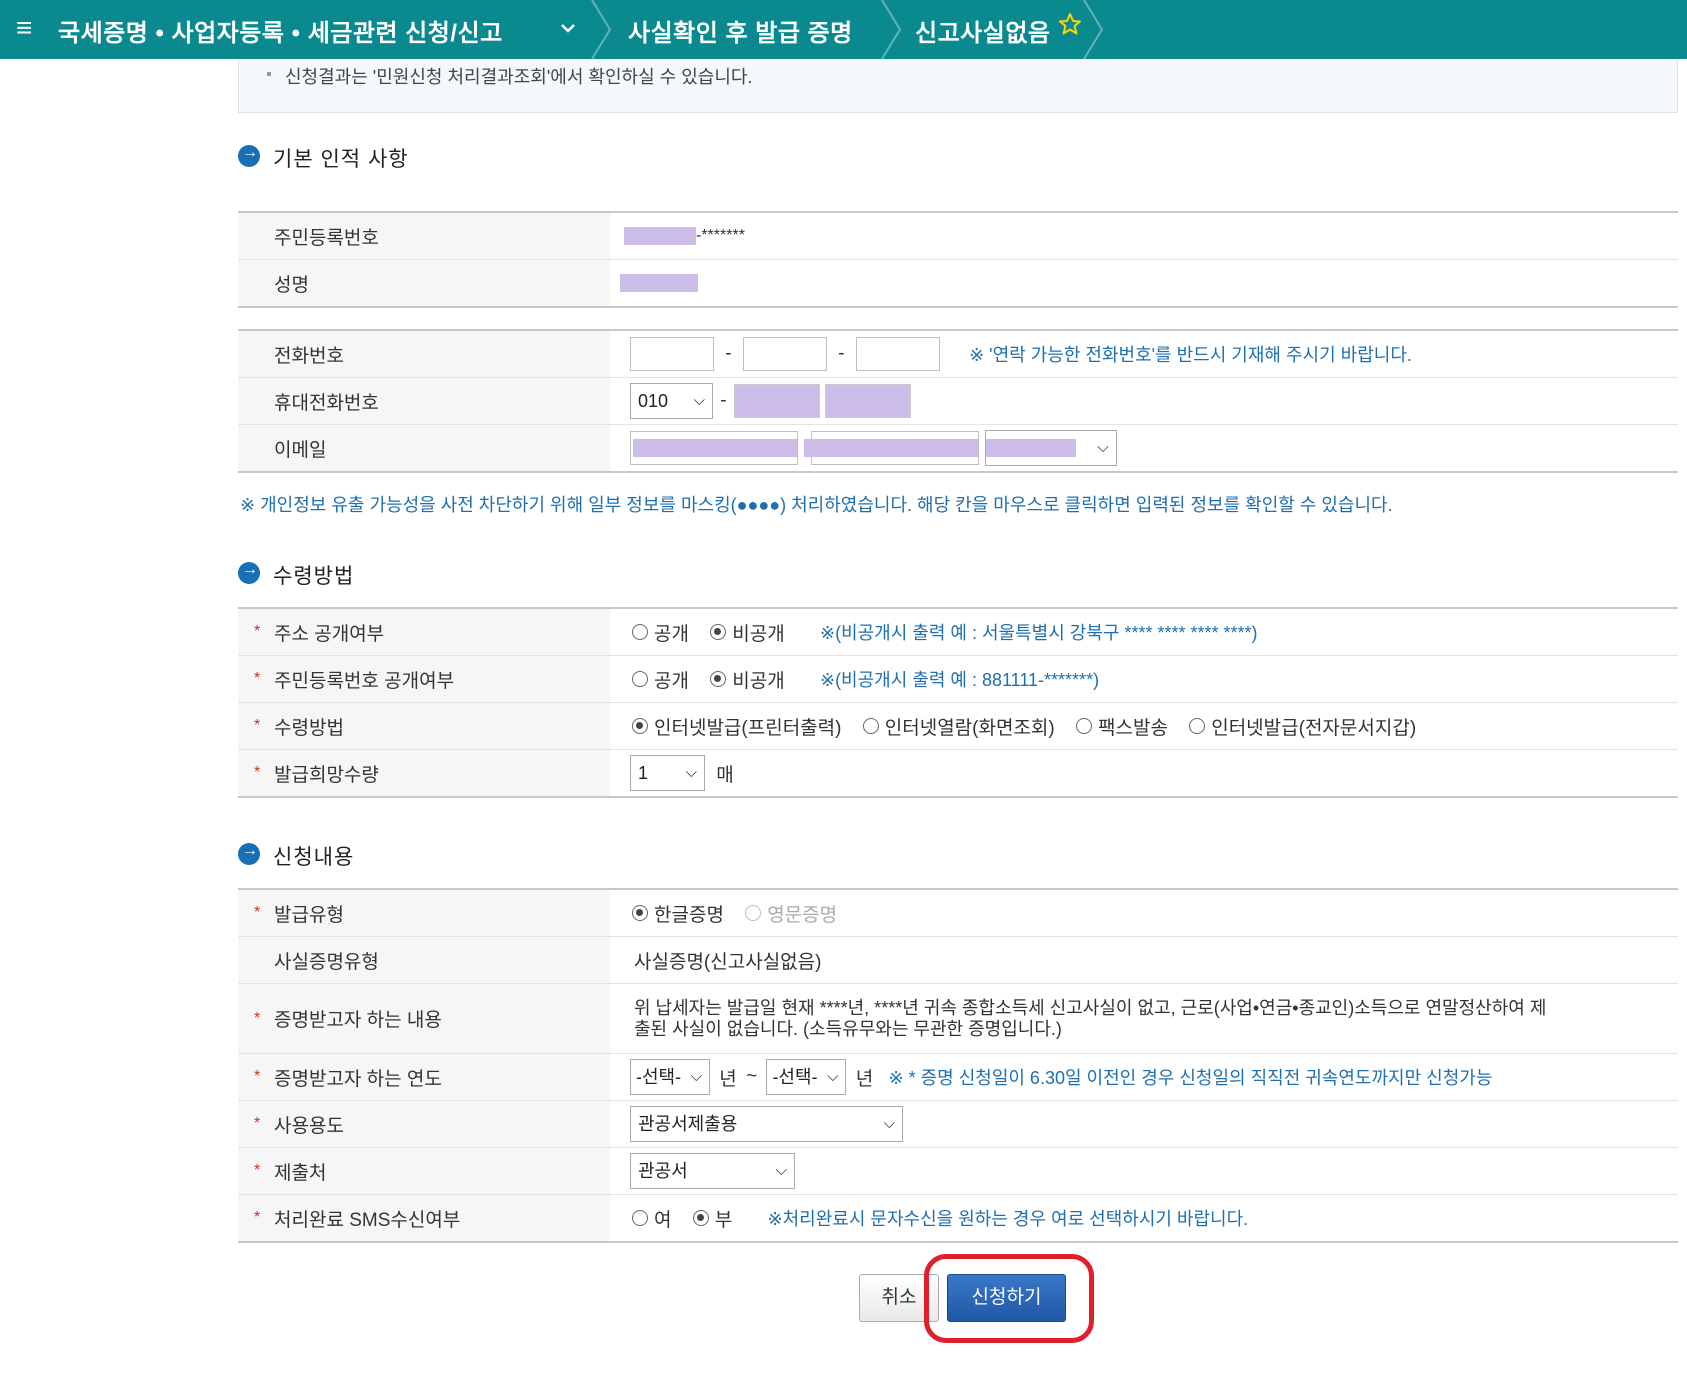  Describe the element at coordinates (424, 353) in the screenshot. I see `field-label: 전화번호` at that location.